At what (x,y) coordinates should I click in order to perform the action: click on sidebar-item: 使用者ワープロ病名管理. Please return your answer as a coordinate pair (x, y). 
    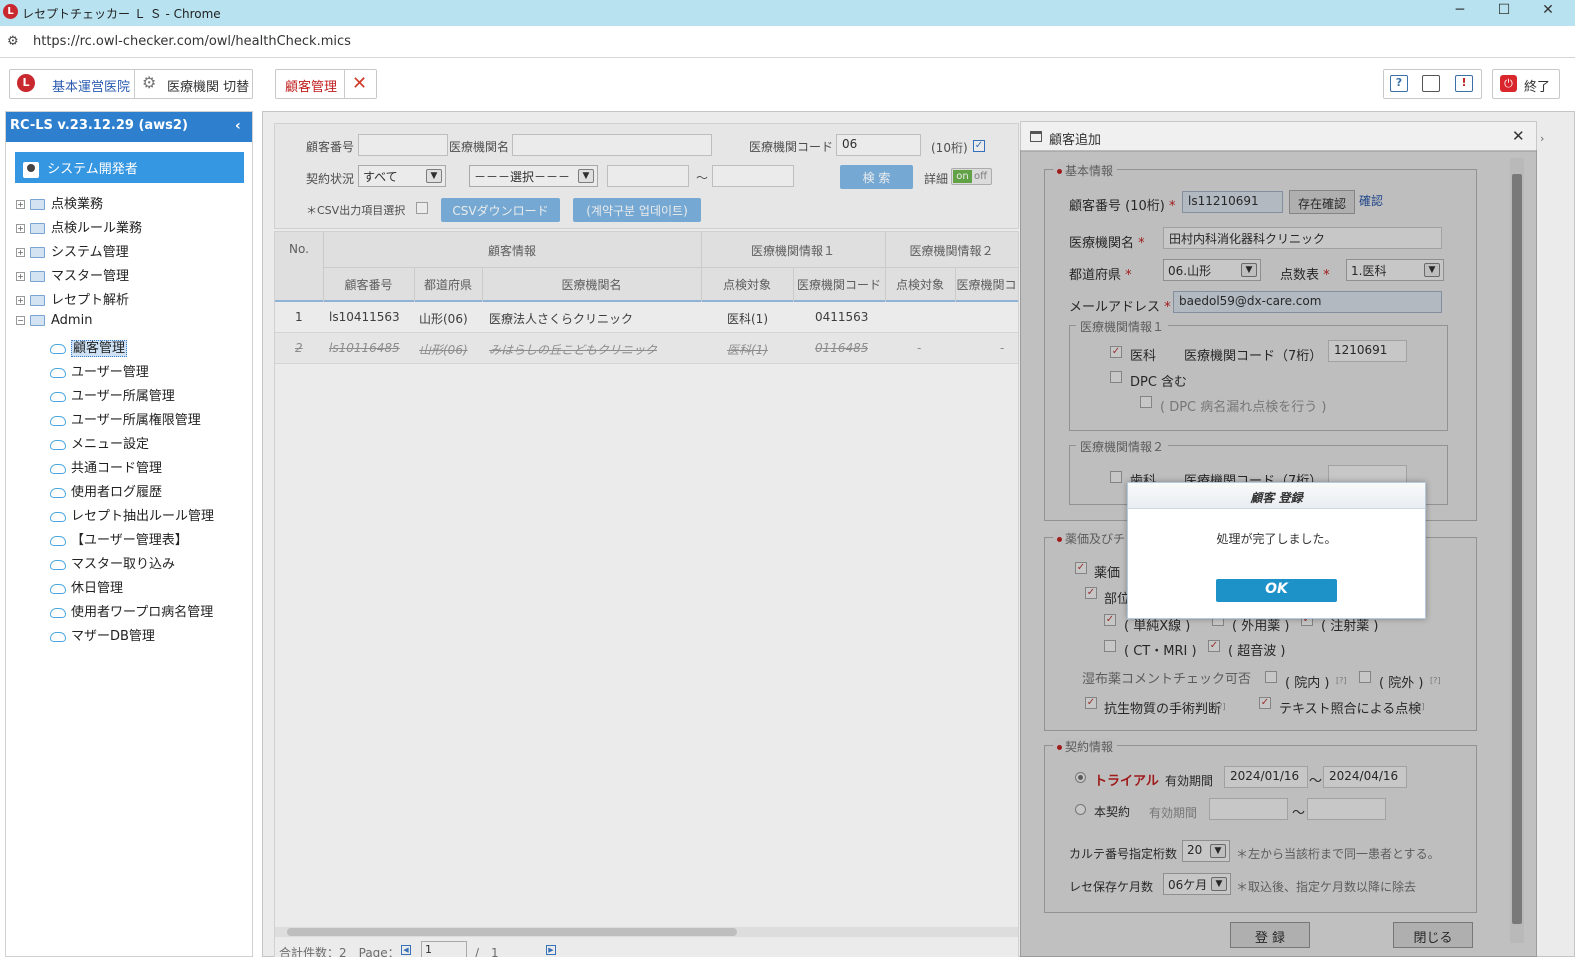
    Looking at the image, I should click on (151, 613).